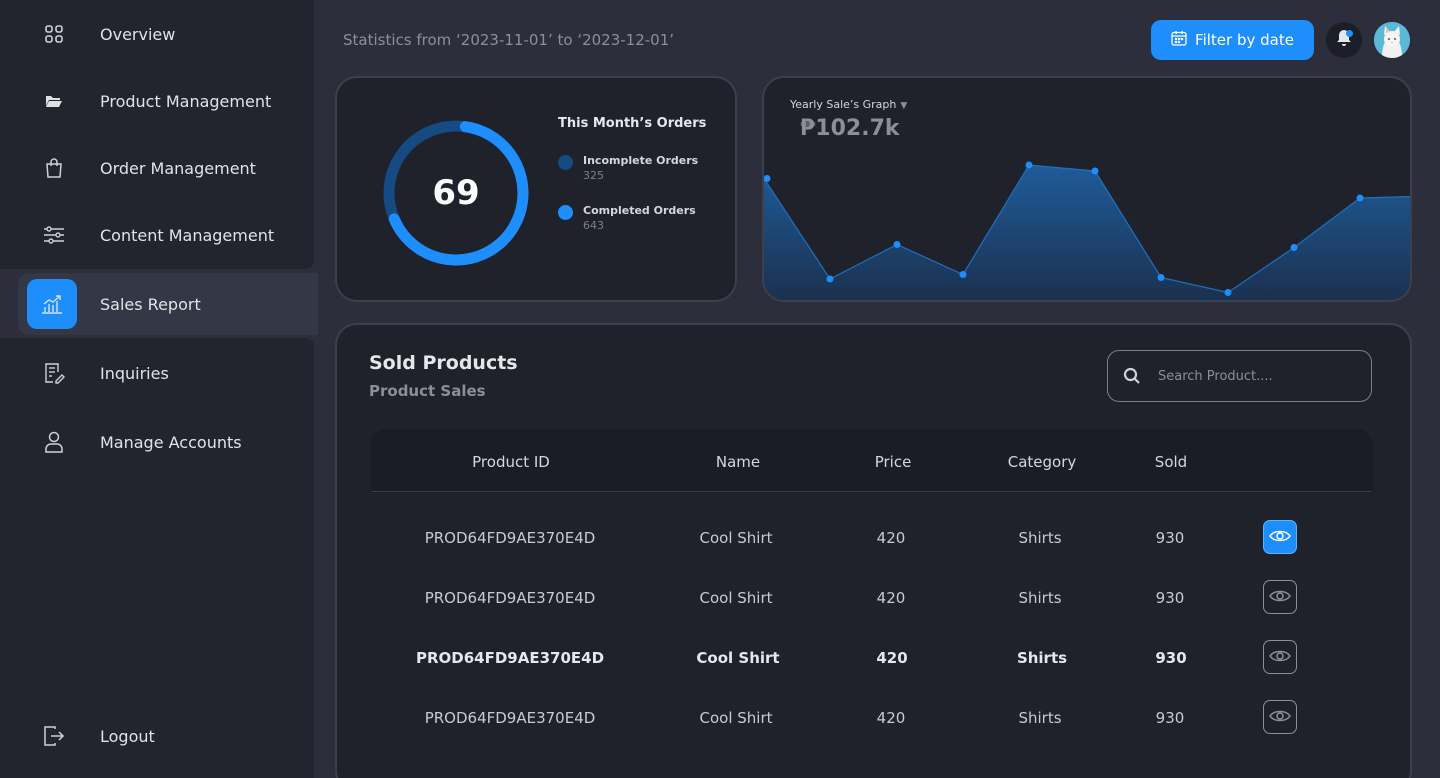  What do you see at coordinates (187, 235) in the screenshot?
I see `sidebar-item-label: Content Management` at bounding box center [187, 235].